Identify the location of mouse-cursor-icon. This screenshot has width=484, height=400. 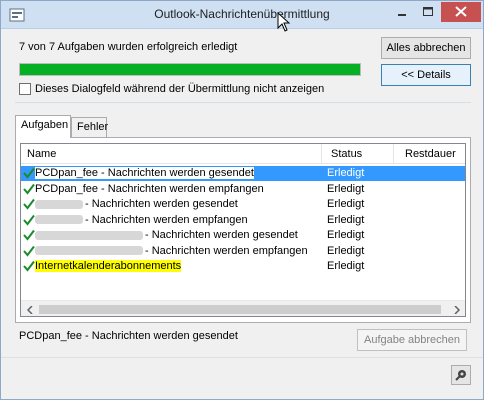
(284, 21).